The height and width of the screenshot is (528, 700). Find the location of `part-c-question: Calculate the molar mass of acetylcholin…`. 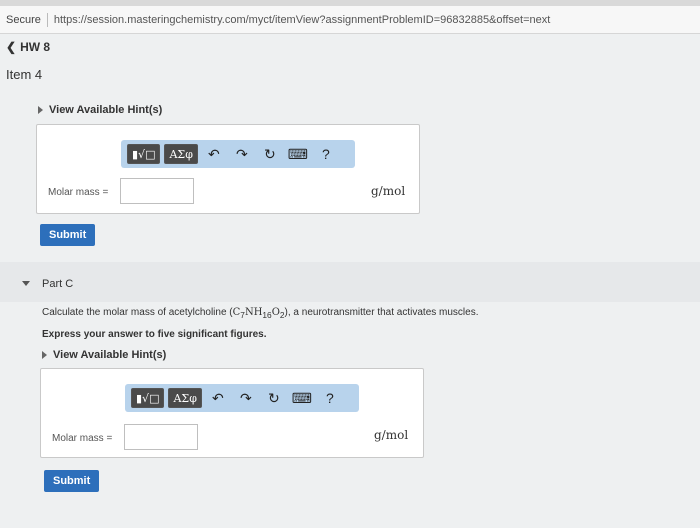

part-c-question: Calculate the molar mass of acetylcholin… is located at coordinates (260, 313).